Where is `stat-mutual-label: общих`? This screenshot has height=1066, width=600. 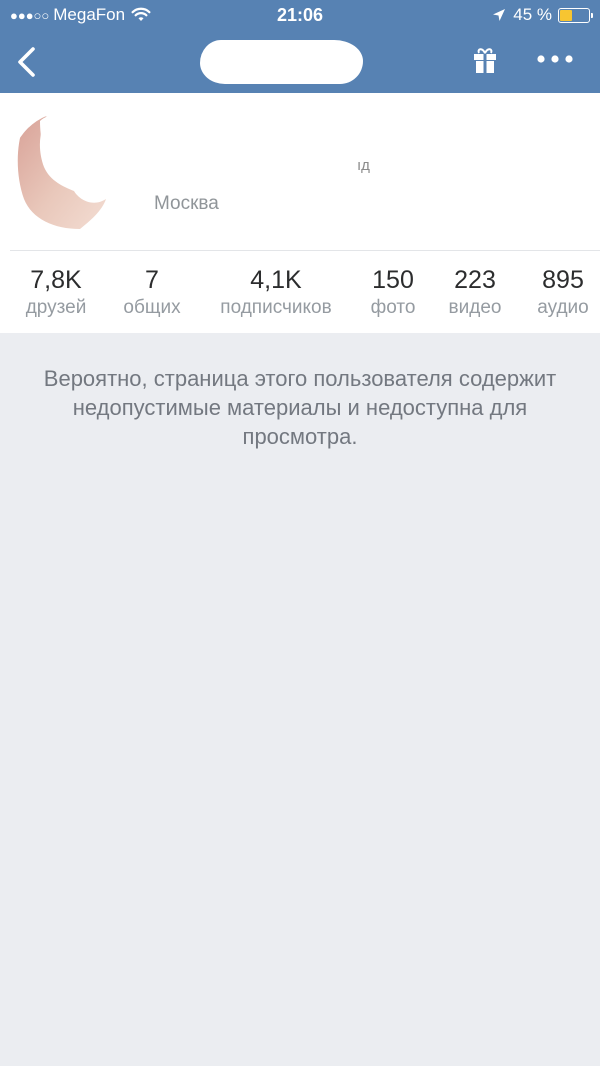 stat-mutual-label: общих is located at coordinates (152, 307).